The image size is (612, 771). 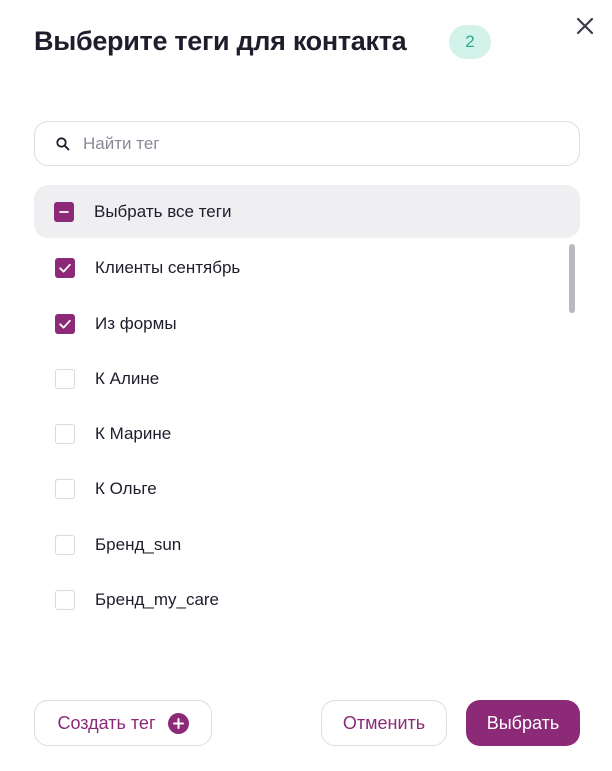 I want to click on tag-label: К Алине, so click(x=127, y=378).